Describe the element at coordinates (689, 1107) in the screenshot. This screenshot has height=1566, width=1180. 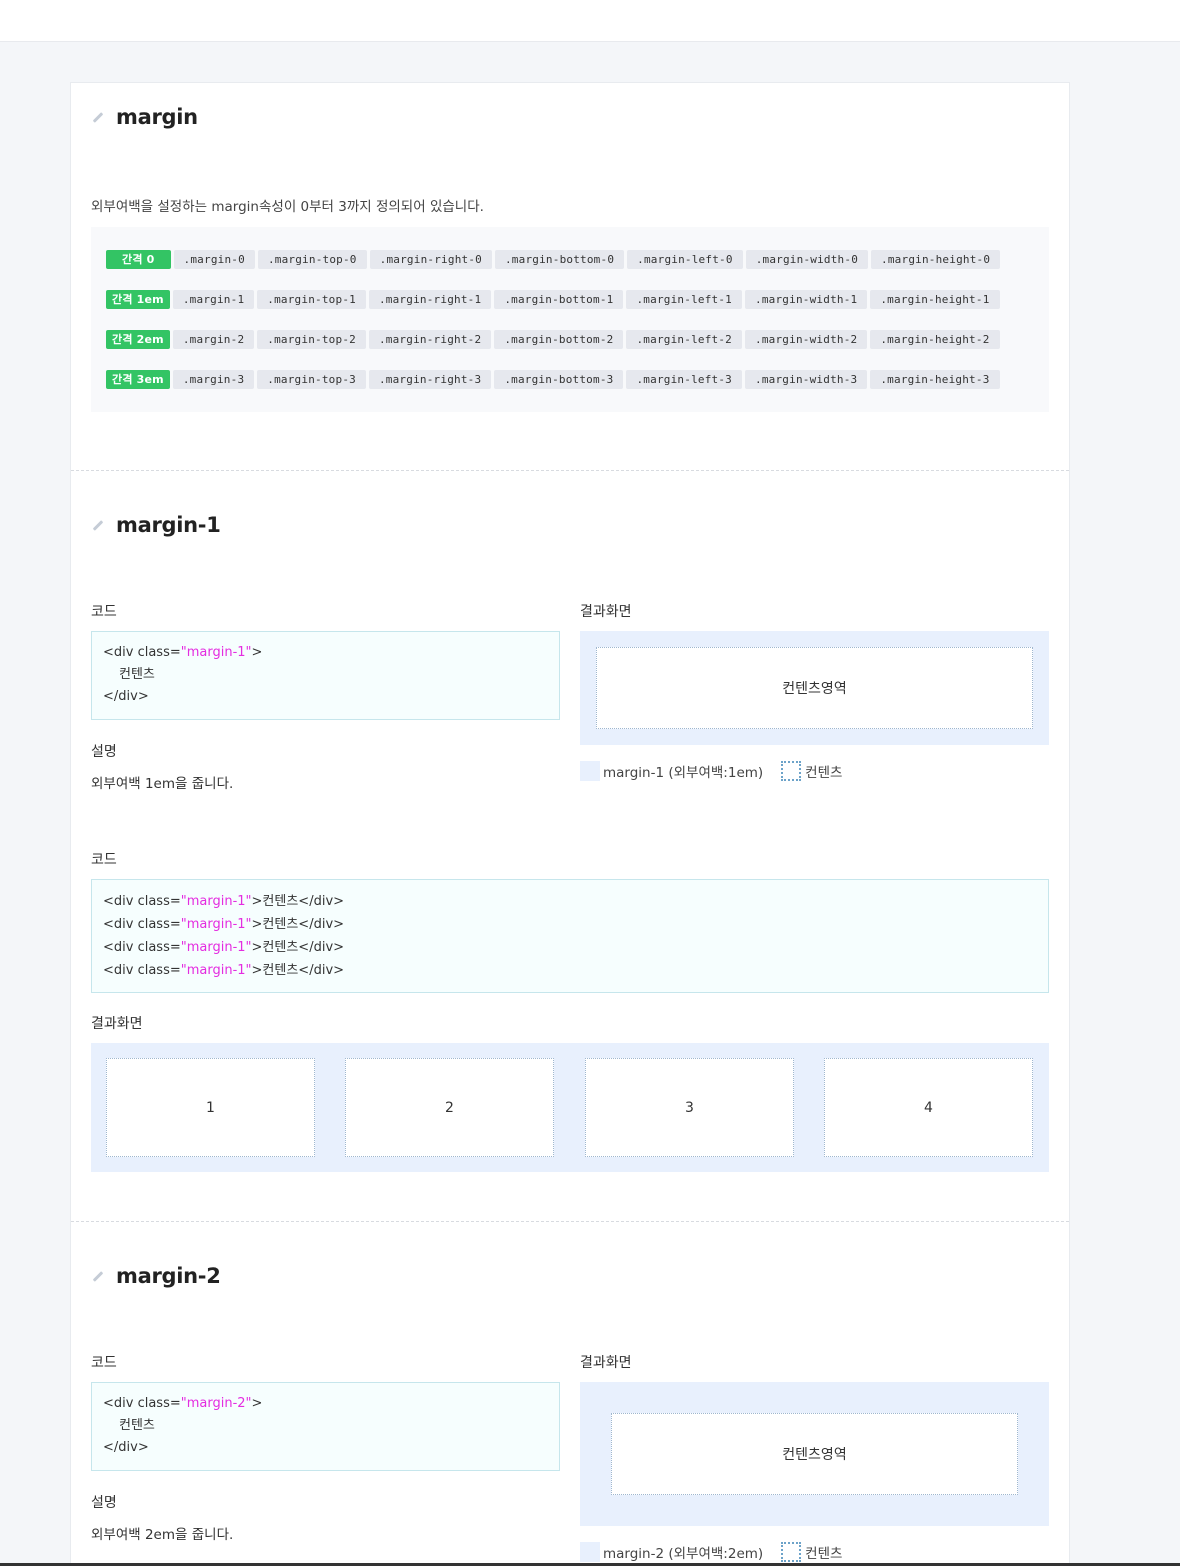
I see `content-box-3: 3` at that location.